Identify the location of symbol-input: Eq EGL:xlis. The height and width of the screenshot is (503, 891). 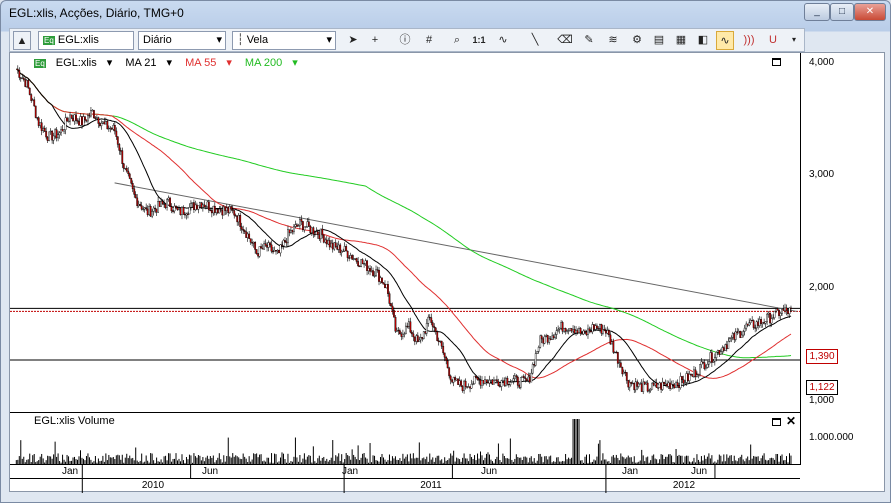
(86, 40).